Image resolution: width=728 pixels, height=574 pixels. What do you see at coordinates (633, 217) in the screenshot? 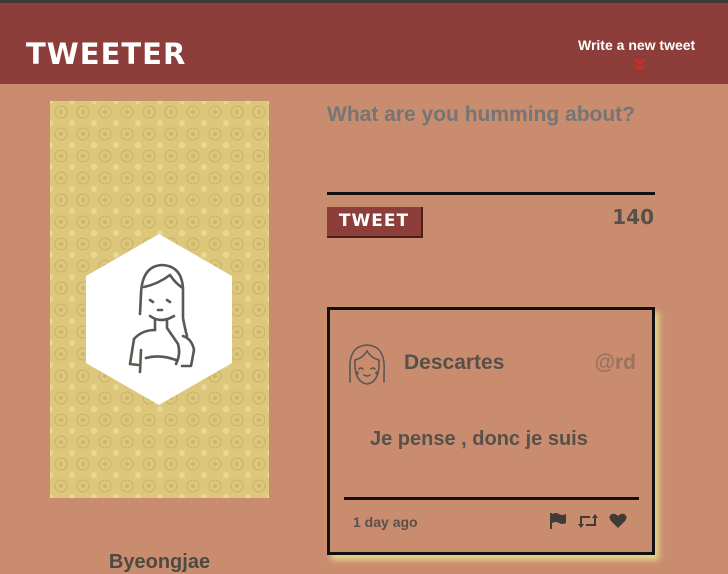
I see `character-counter: 140` at bounding box center [633, 217].